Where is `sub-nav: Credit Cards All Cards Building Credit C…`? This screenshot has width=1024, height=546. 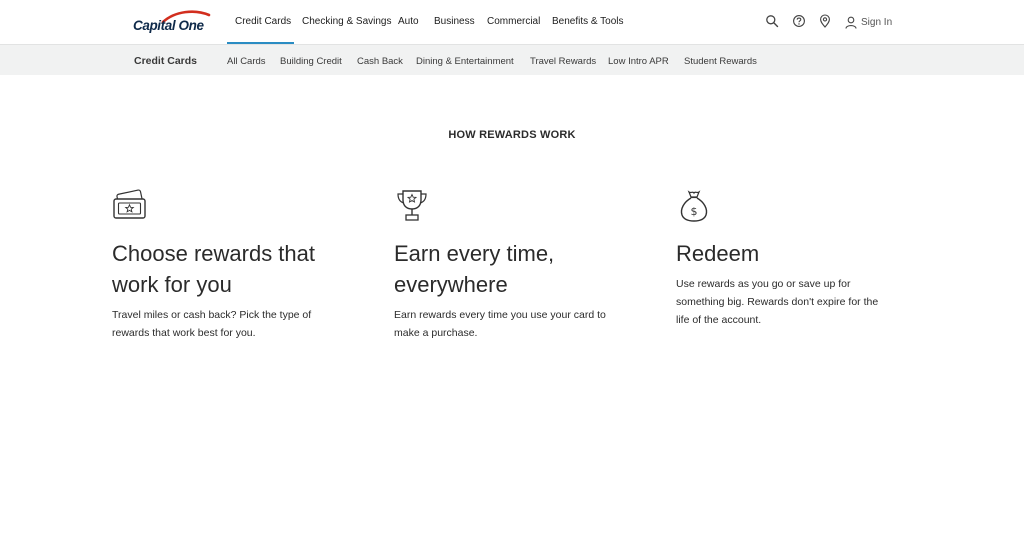 sub-nav: Credit Cards All Cards Building Credit C… is located at coordinates (512, 59).